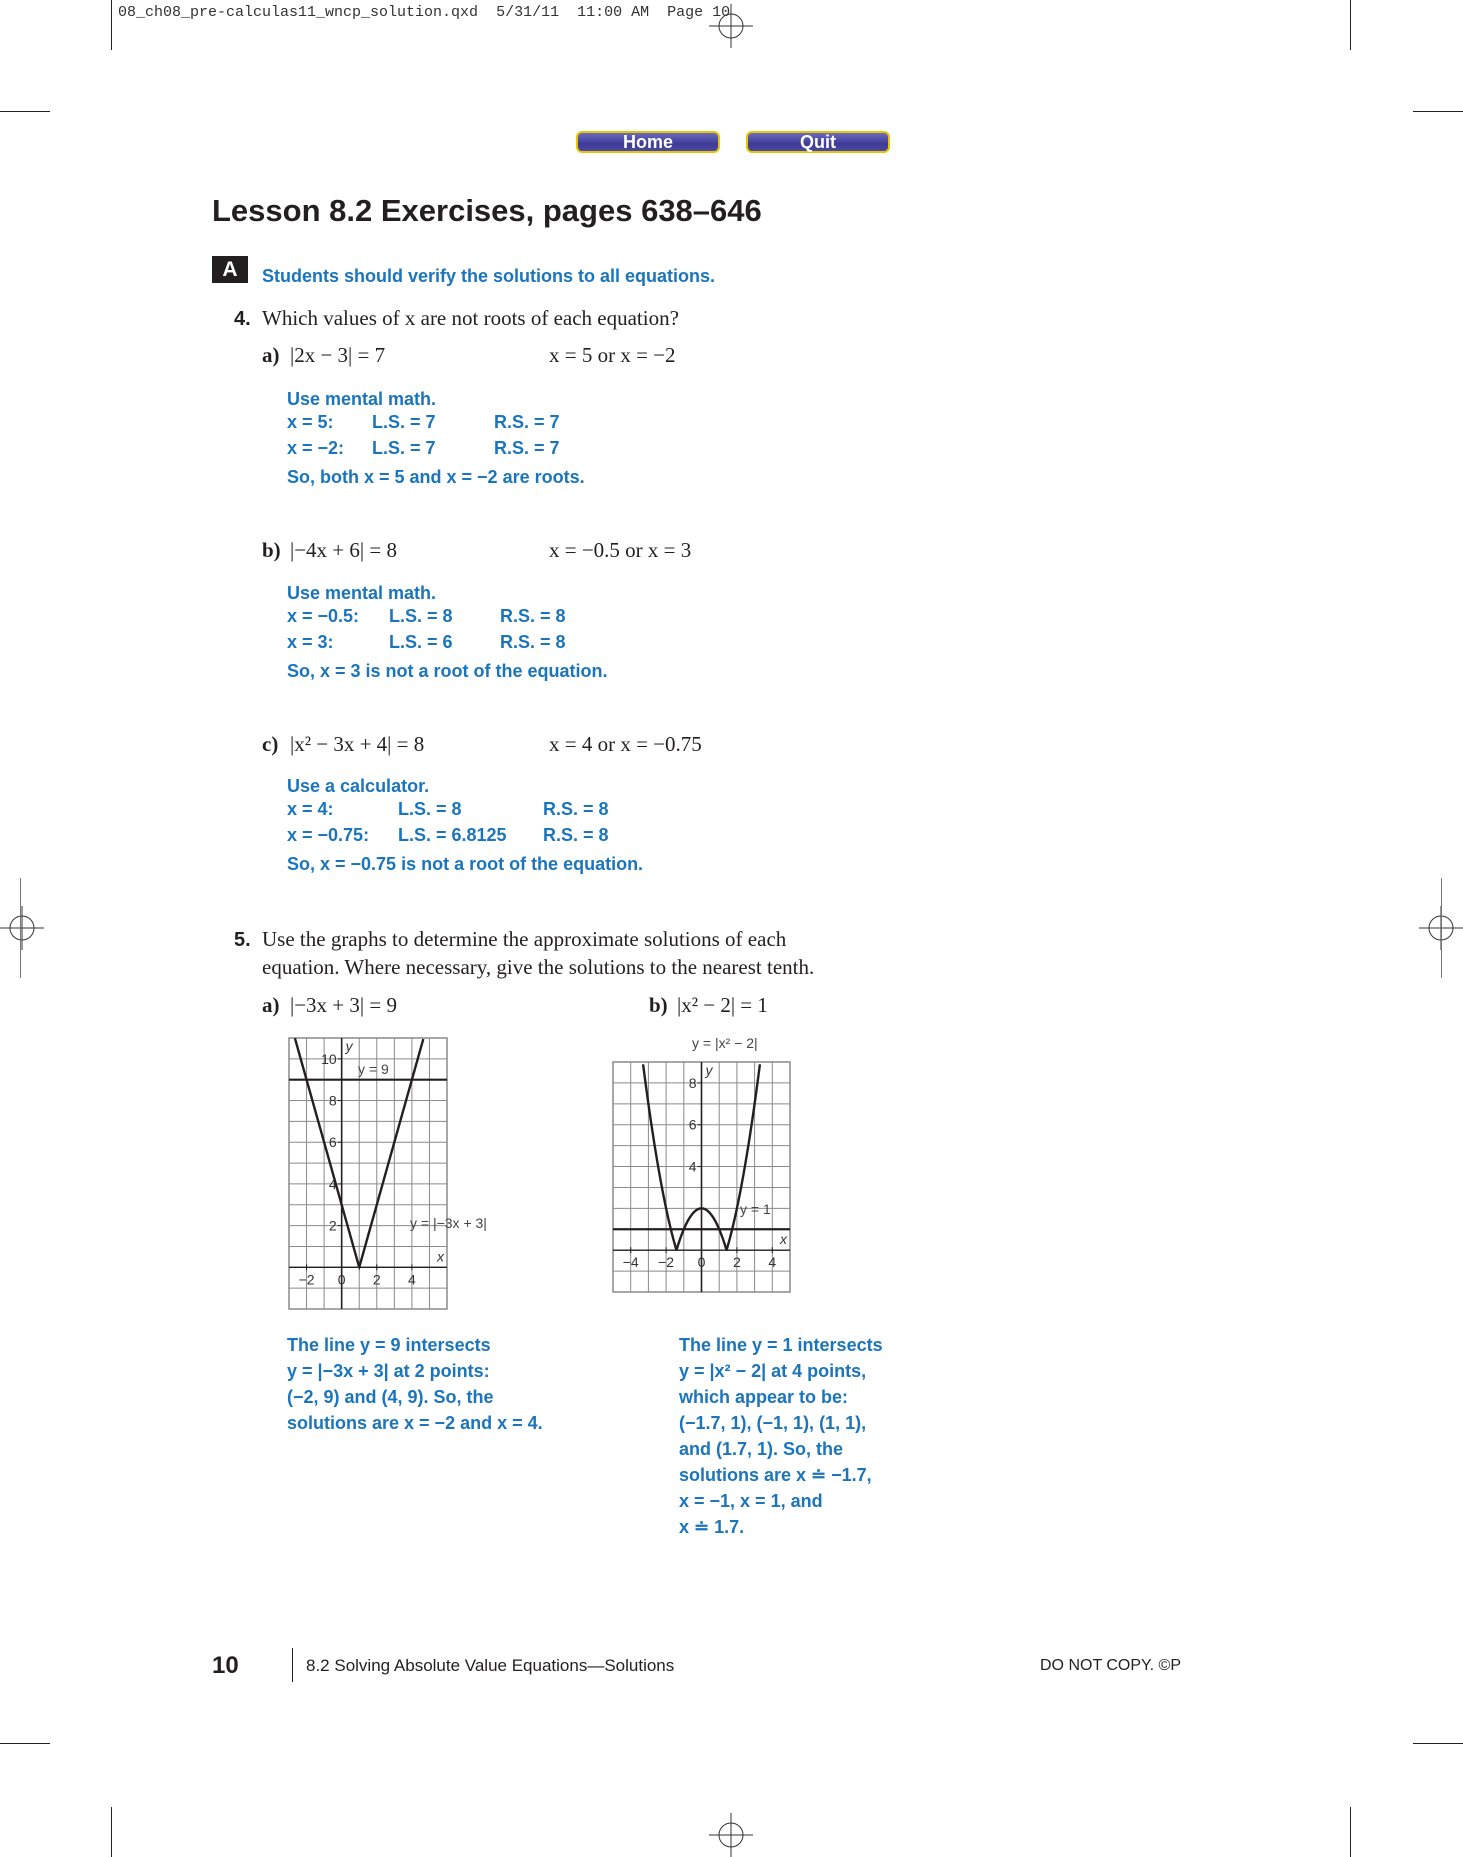 The height and width of the screenshot is (1857, 1463). What do you see at coordinates (292, 1665) in the screenshot?
I see `footer-divider` at bounding box center [292, 1665].